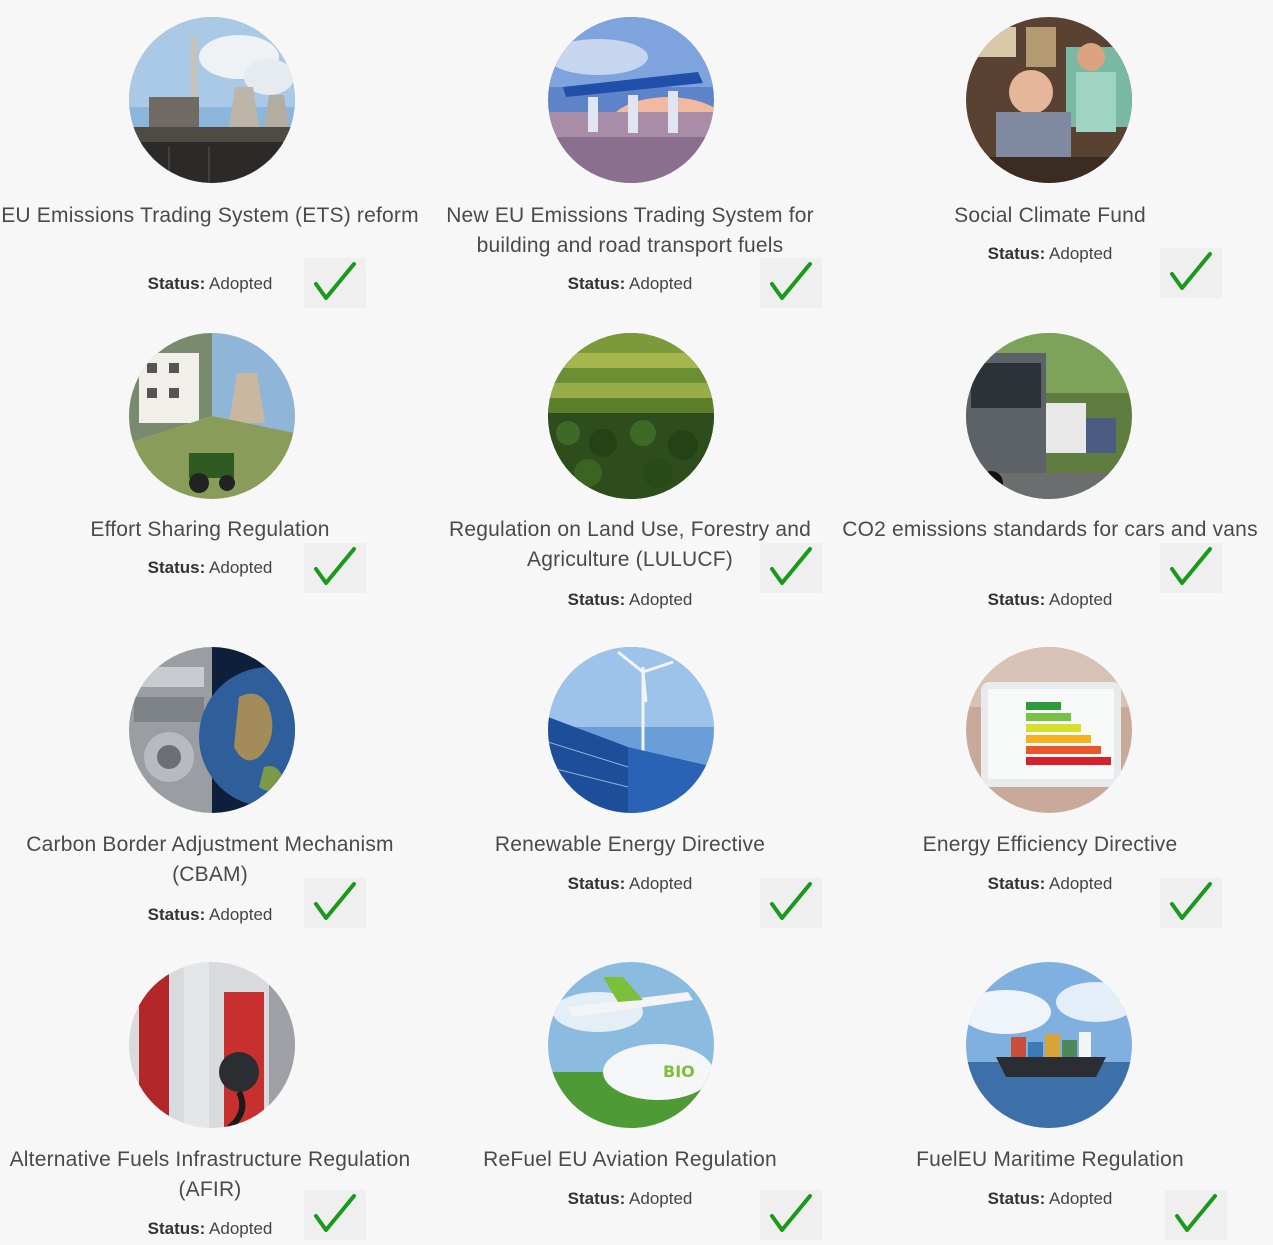 Image resolution: width=1273 pixels, height=1245 pixels. What do you see at coordinates (630, 845) in the screenshot?
I see `policy-title: Renewable Energy Directive` at bounding box center [630, 845].